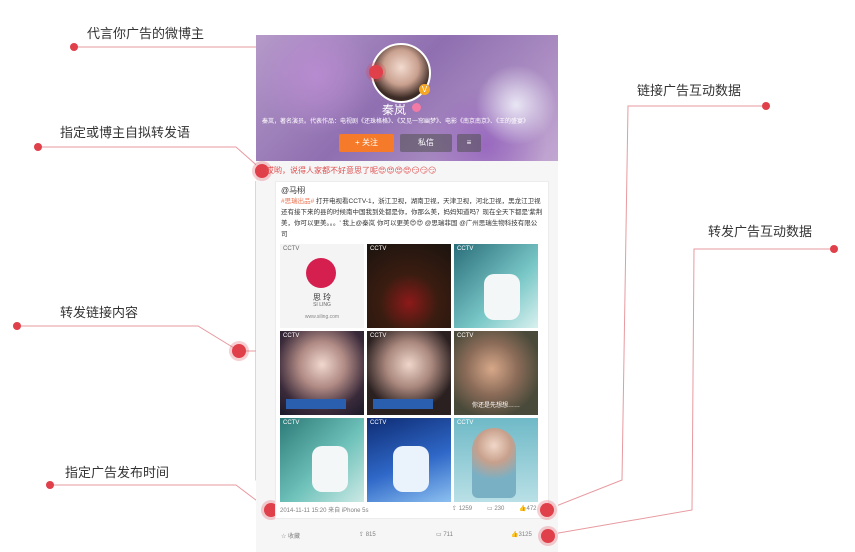 The height and width of the screenshot is (552, 855). What do you see at coordinates (322, 286) in the screenshot?
I see `image-tile: CCTV 思 玲 SI LING www.siling.com` at bounding box center [322, 286].